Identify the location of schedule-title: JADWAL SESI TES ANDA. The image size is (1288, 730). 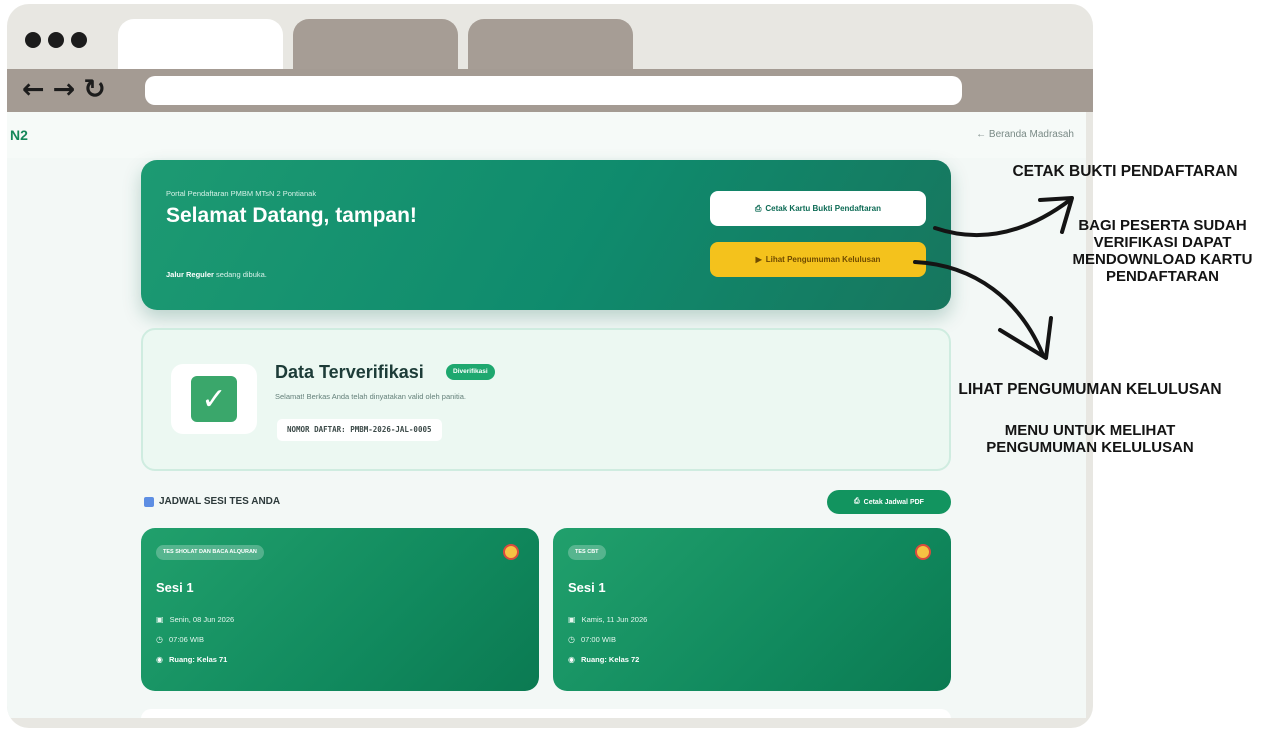
(220, 501).